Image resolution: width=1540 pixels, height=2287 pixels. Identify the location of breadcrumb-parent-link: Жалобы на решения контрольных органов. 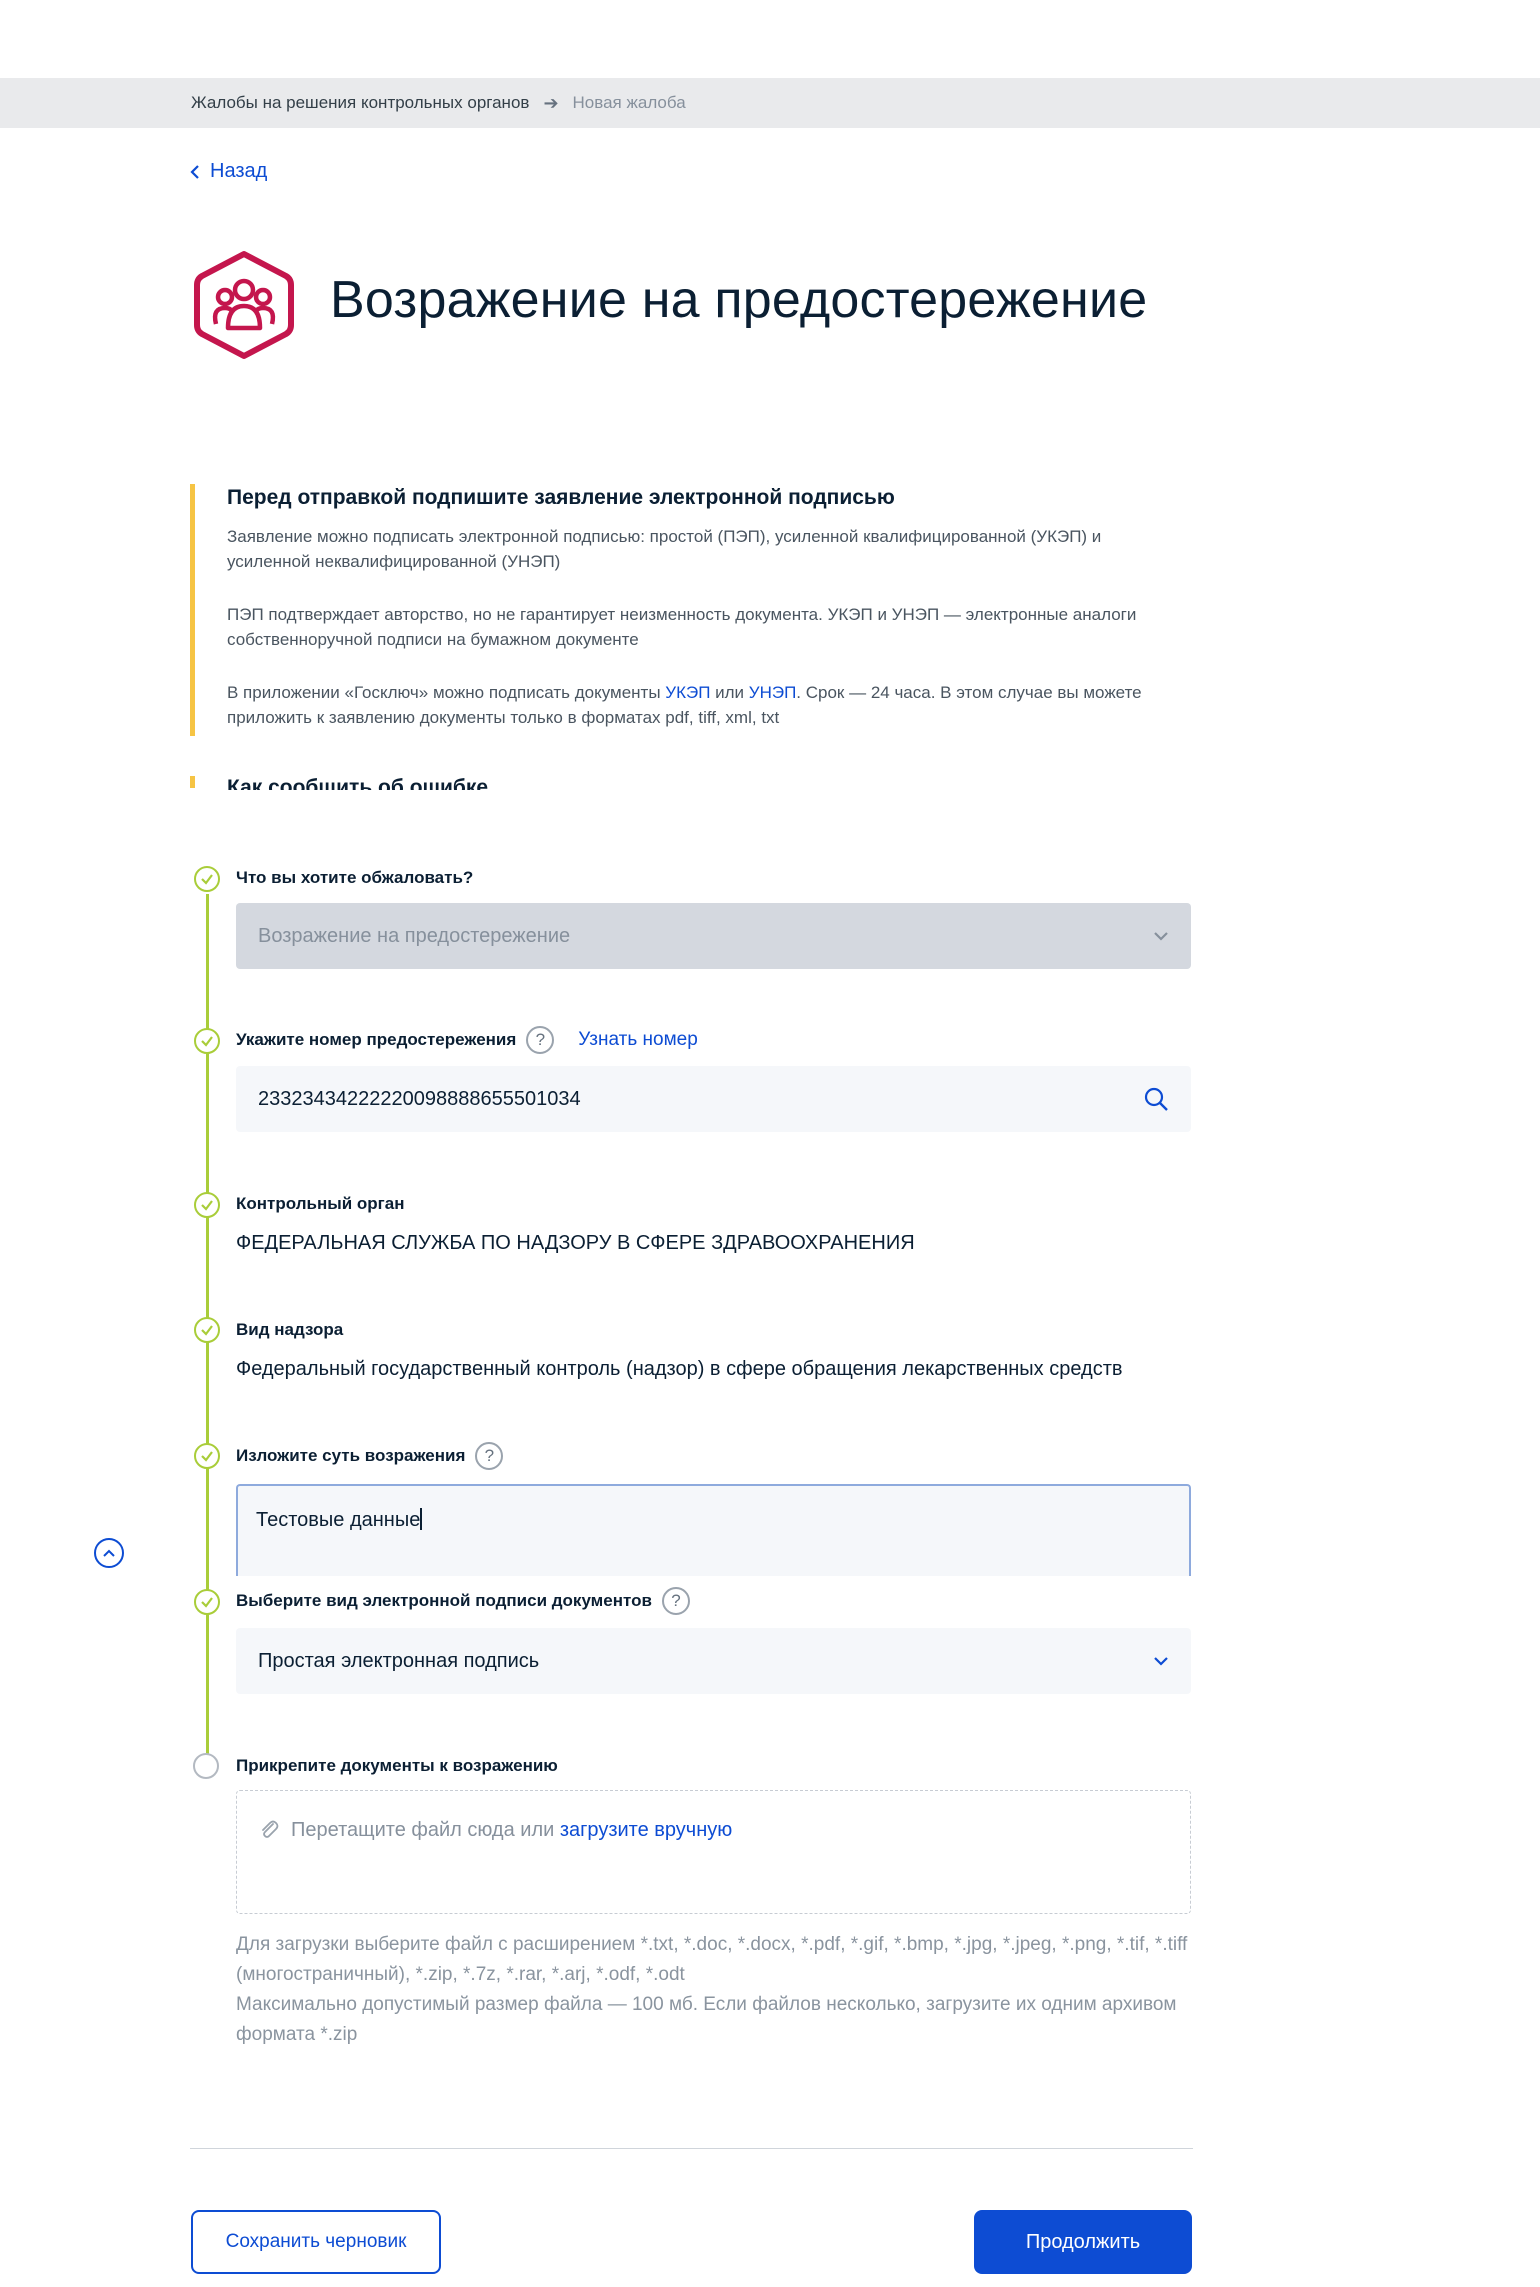
(360, 103).